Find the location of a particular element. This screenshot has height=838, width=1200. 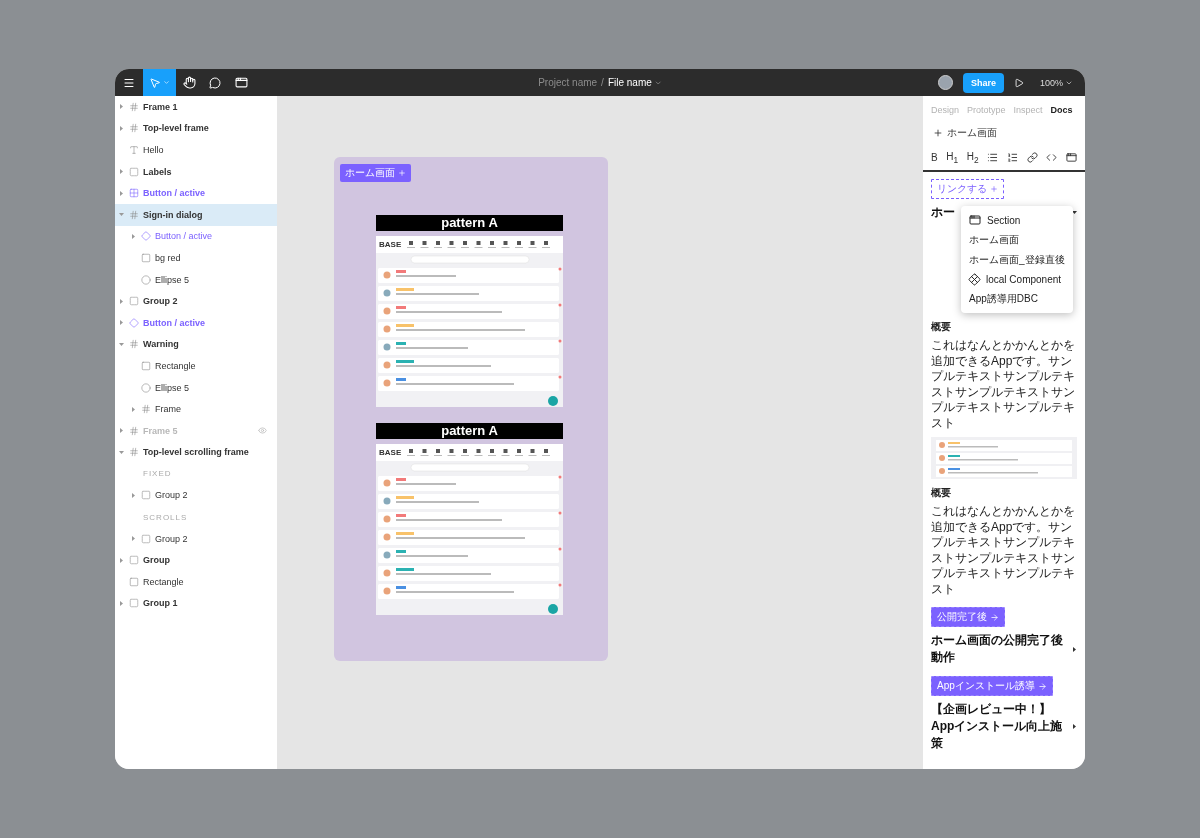

mockup-title: pattern A is located at coordinates (469, 223).